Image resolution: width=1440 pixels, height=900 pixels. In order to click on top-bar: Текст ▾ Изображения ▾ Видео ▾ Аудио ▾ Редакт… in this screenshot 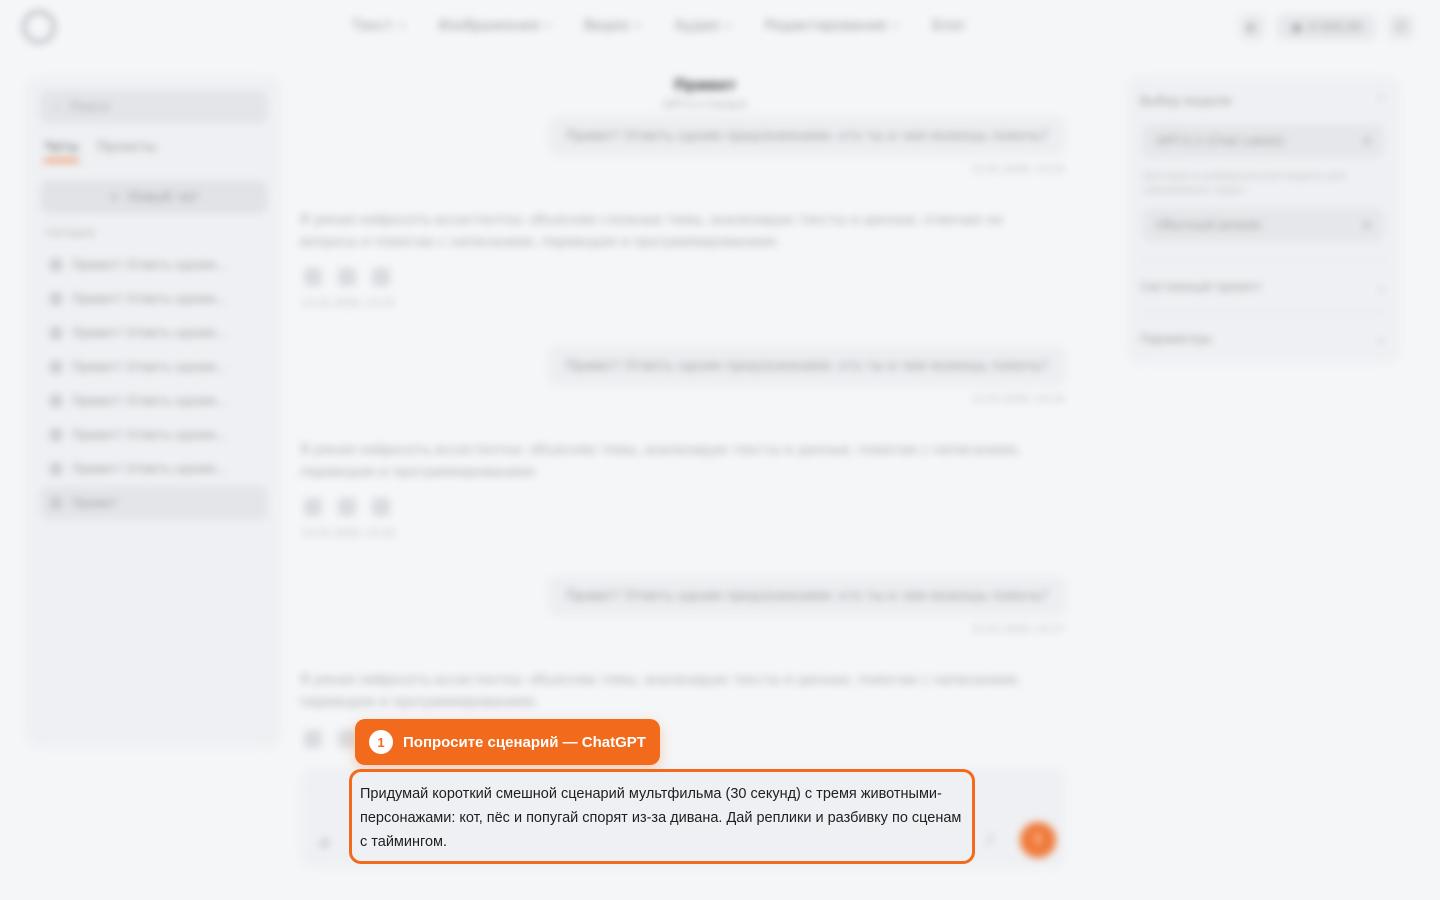, I will do `click(720, 29)`.